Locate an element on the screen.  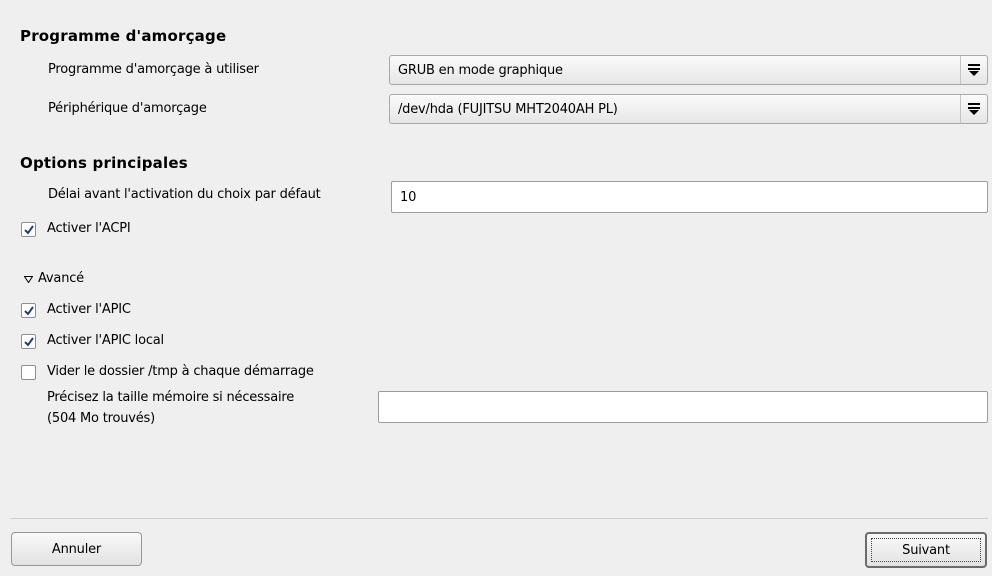
bootloader-select-value: GRUB en mode graphique is located at coordinates (480, 70).